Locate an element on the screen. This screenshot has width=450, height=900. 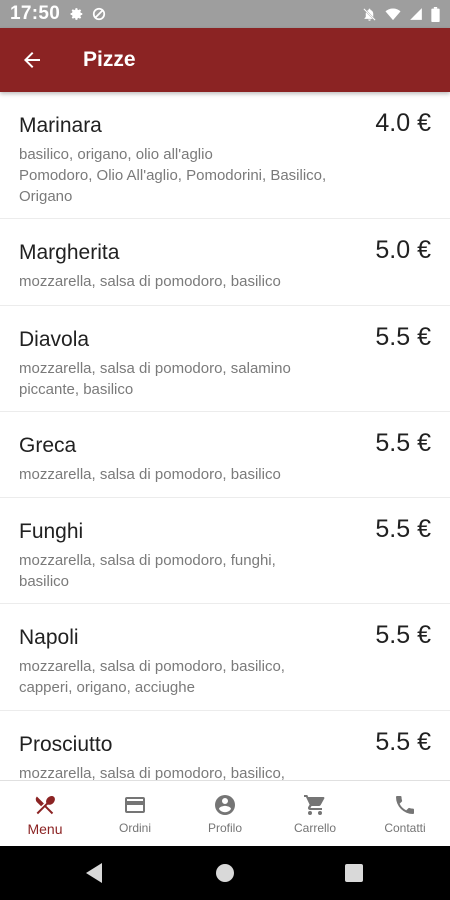
status-right-icons is located at coordinates (397, 14).